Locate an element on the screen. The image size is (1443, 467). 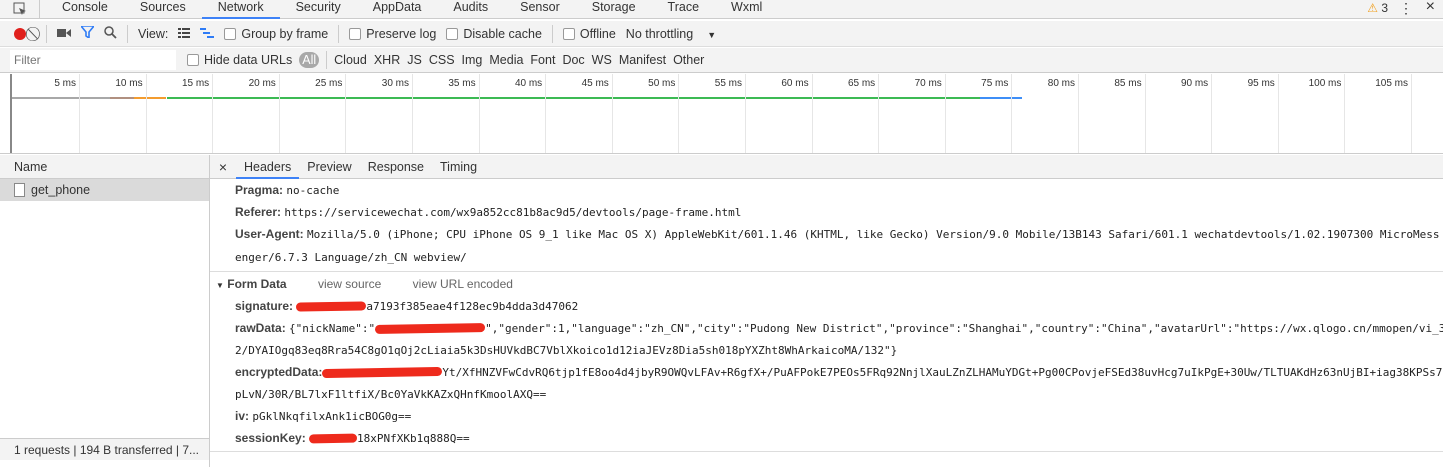
type-filter-img: Img is located at coordinates (472, 60).